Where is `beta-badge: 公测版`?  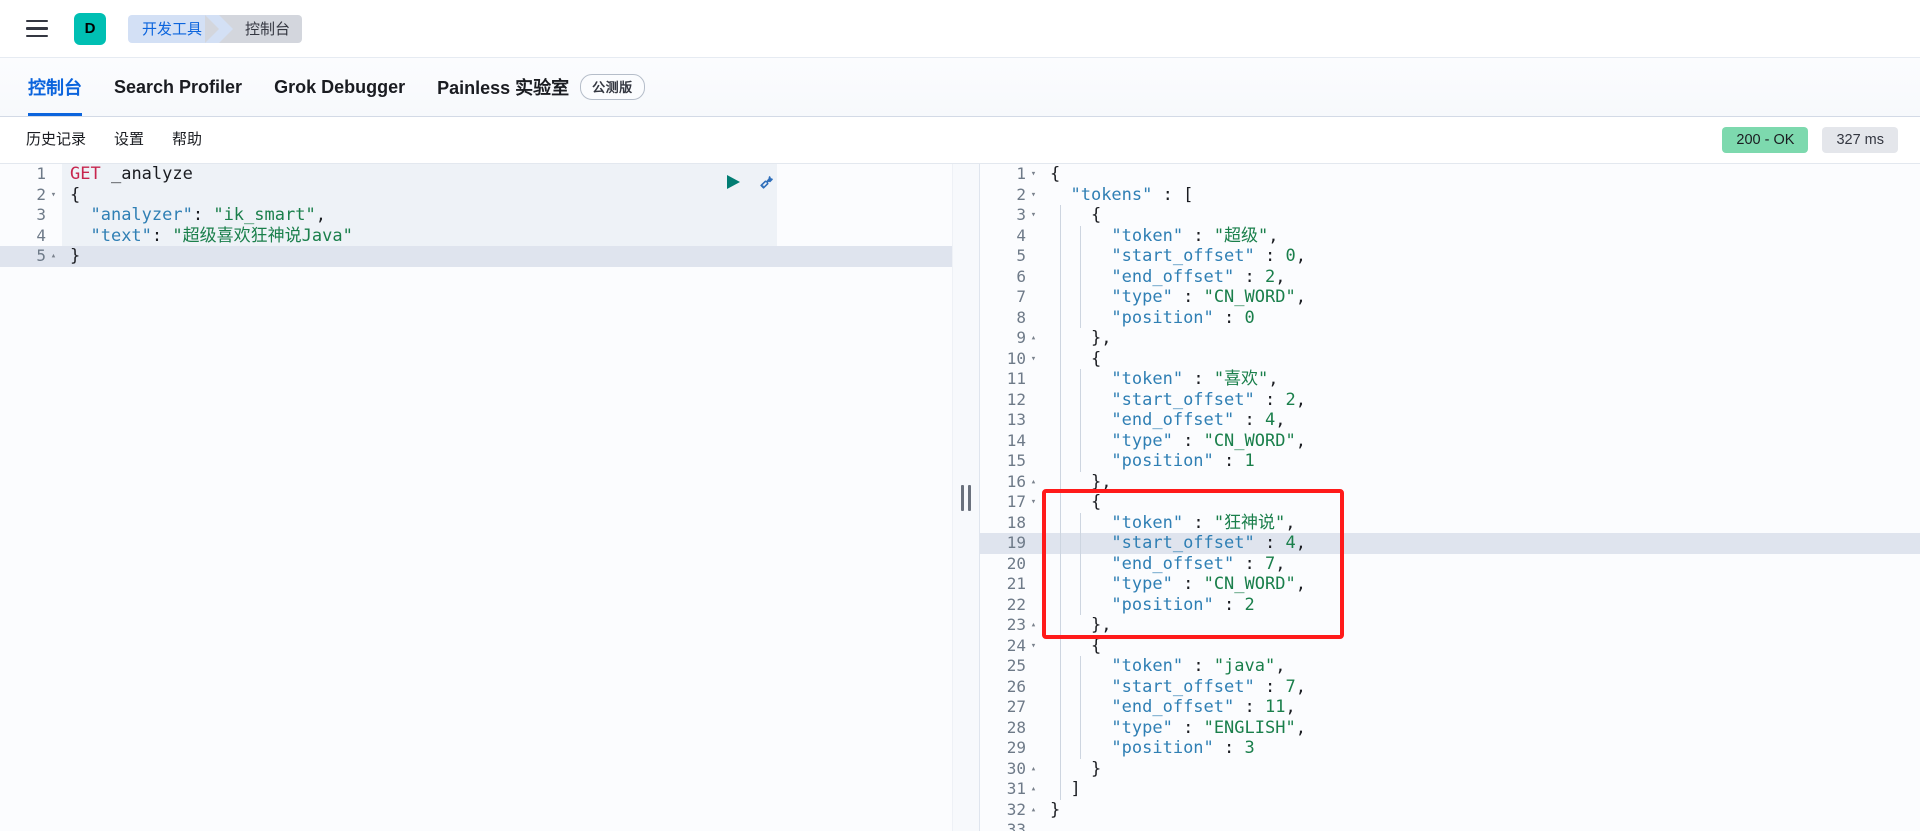
beta-badge: 公测版 is located at coordinates (612, 87).